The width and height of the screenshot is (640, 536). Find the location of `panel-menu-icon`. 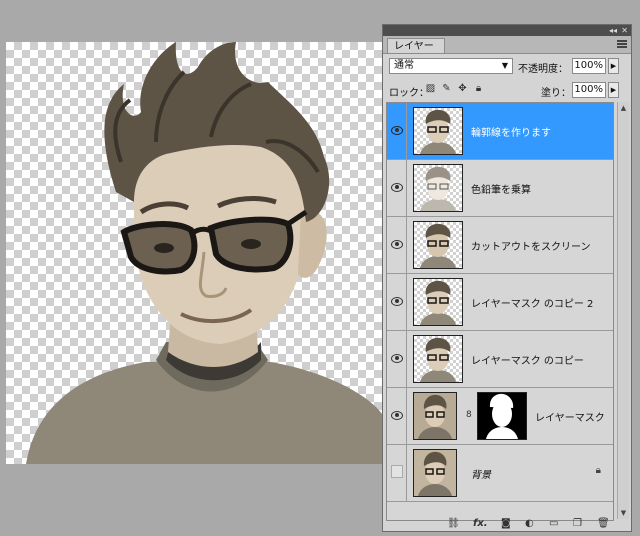

panel-menu-icon is located at coordinates (622, 44).